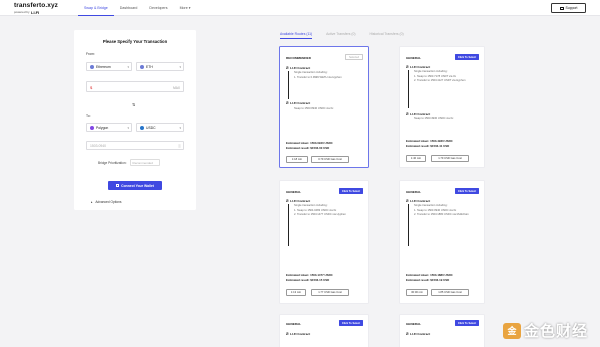  Describe the element at coordinates (135, 41) in the screenshot. I see `form-title: Please Specify Your Transaction` at that location.